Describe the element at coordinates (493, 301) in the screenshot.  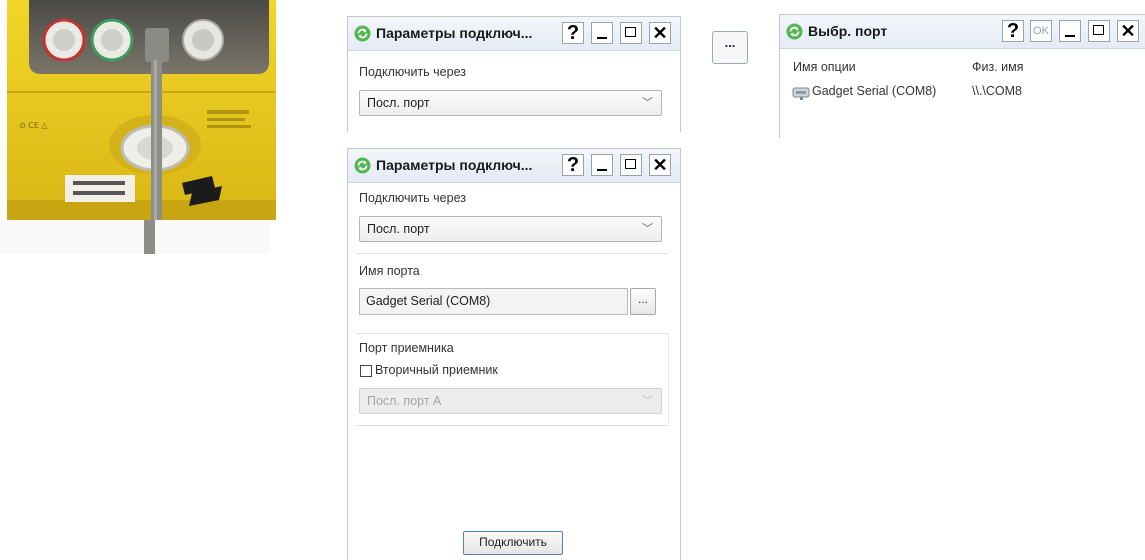
I see `port-name-field: Gadget Serial (COM8)` at that location.